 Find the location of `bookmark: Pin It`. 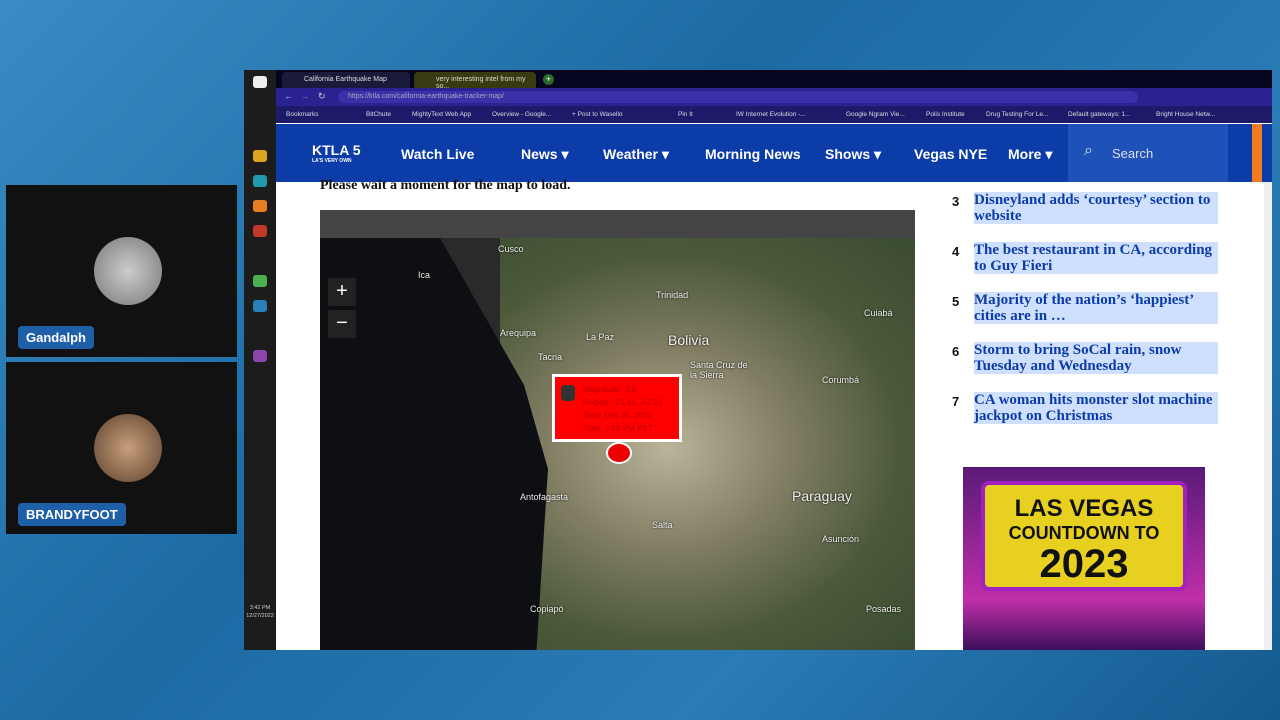

bookmark: Pin It is located at coordinates (685, 114).